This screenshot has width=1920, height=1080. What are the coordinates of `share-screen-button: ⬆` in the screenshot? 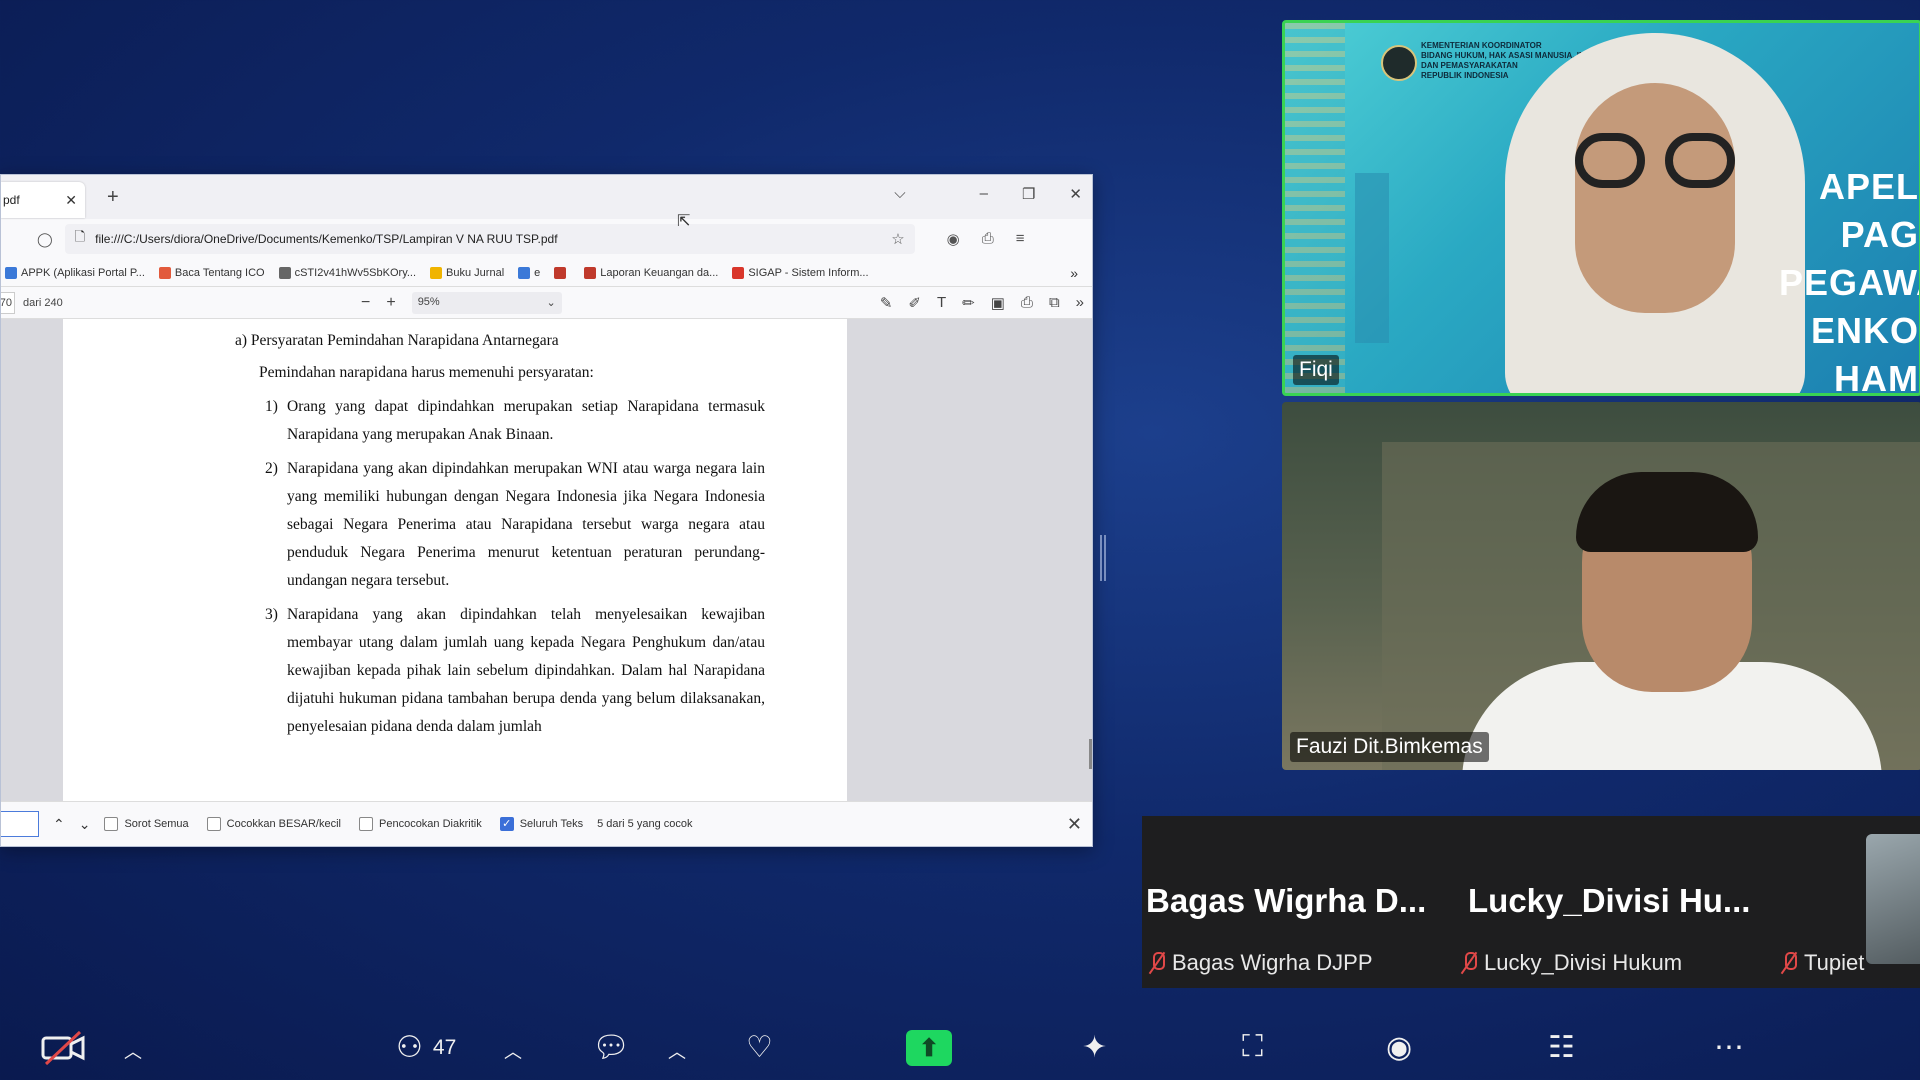 It's located at (929, 1048).